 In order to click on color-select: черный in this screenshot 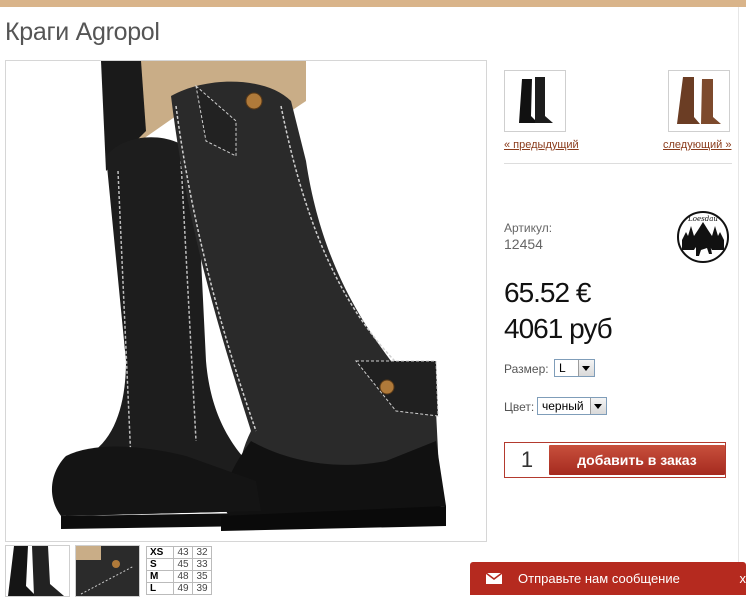, I will do `click(572, 406)`.